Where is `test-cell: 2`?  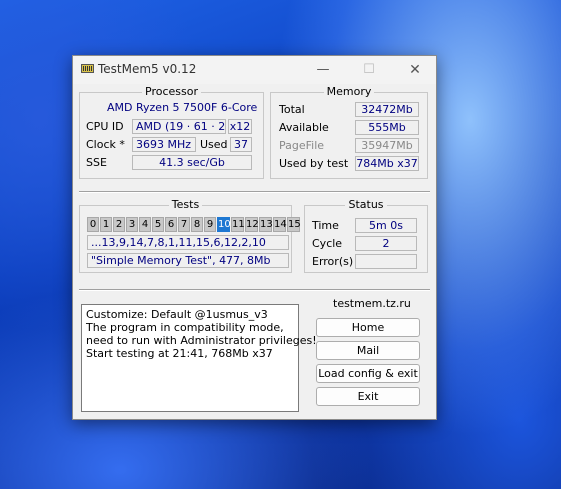 test-cell: 2 is located at coordinates (119, 224).